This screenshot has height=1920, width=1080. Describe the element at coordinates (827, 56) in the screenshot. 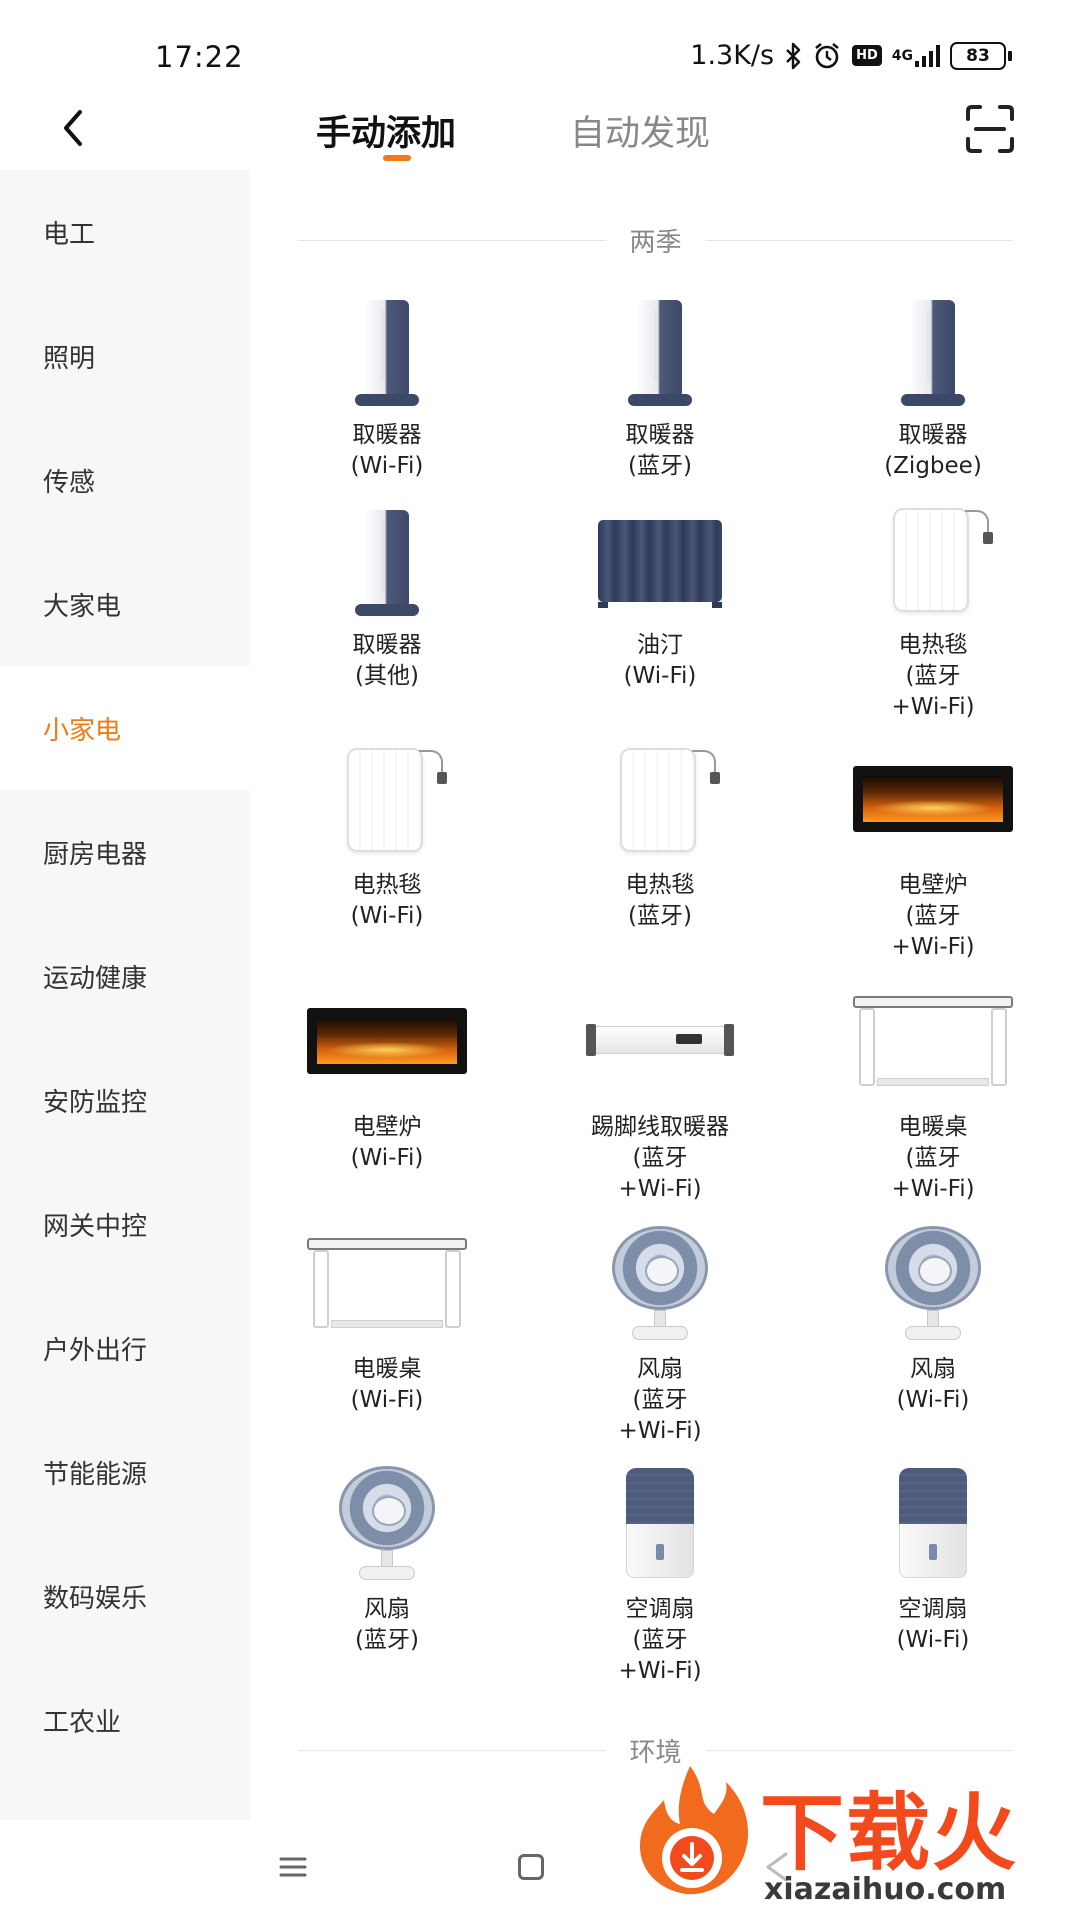

I see `alarm-icon` at that location.